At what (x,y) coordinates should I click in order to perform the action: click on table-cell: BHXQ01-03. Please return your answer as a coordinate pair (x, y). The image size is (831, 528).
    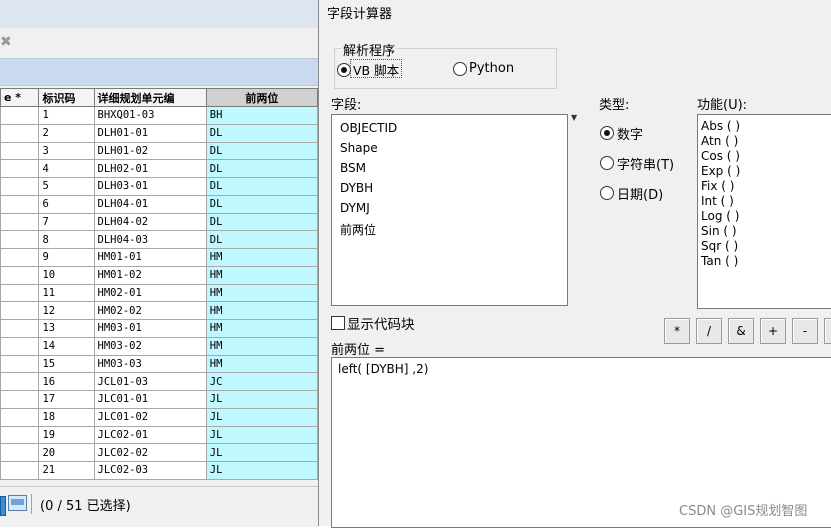
    Looking at the image, I should click on (150, 115).